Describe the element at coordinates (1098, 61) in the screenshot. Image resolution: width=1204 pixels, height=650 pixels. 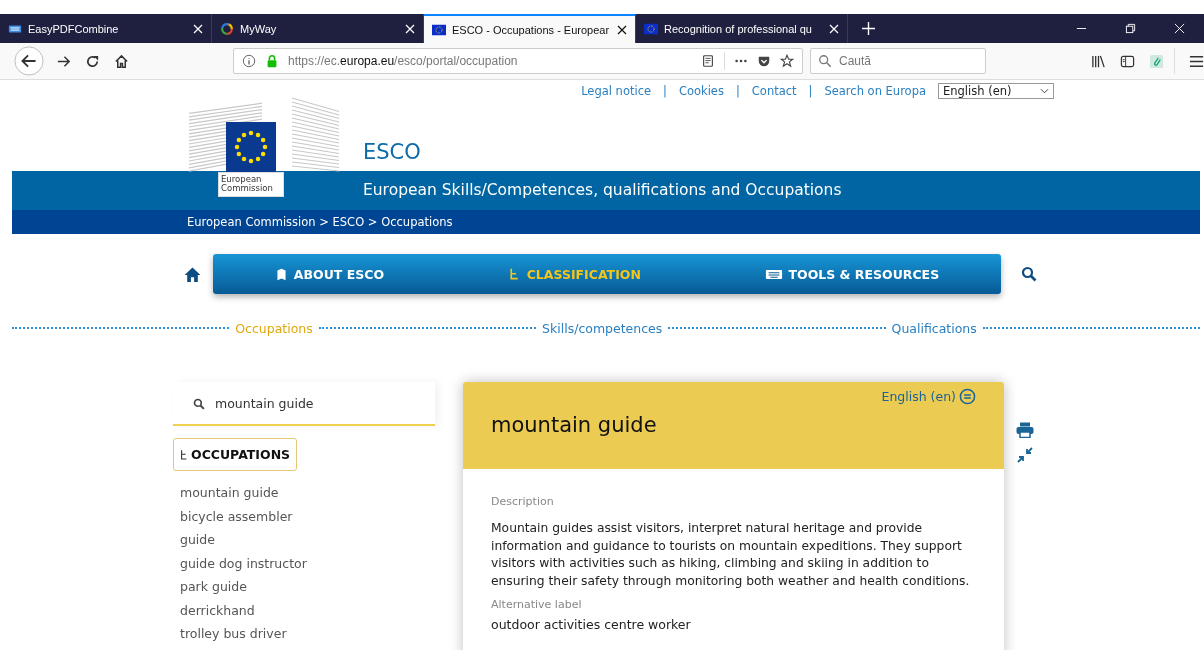
I see `library-icon` at that location.